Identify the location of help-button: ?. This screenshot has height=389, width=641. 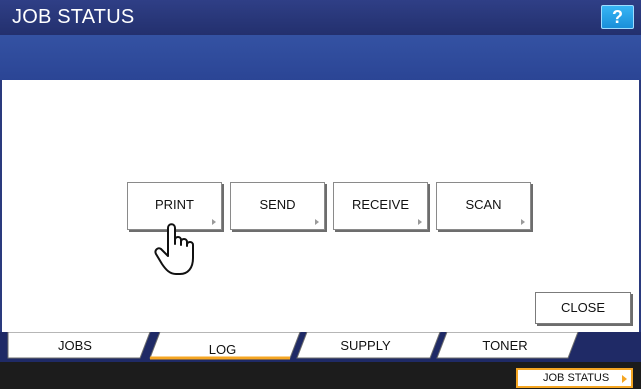
(617, 17).